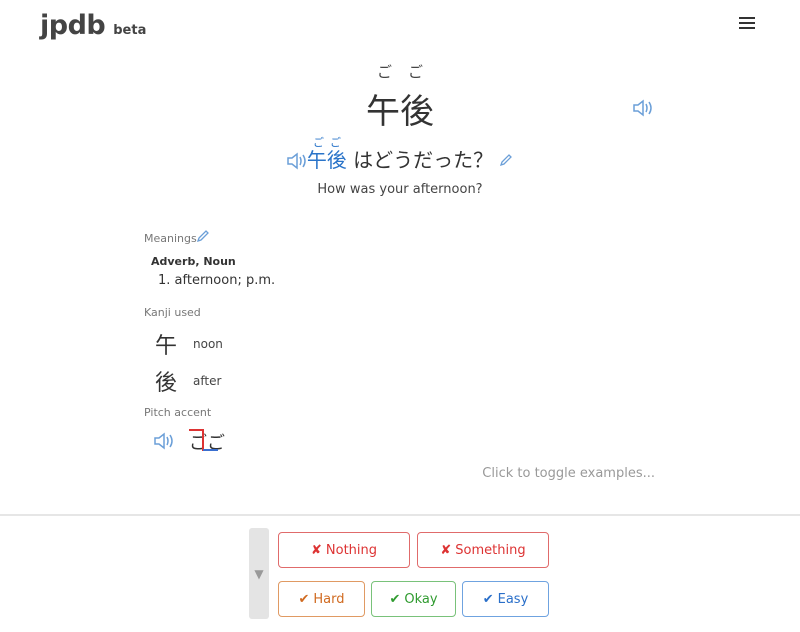  Describe the element at coordinates (193, 261) in the screenshot. I see `part-of-speech: Adverb, Noun` at that location.